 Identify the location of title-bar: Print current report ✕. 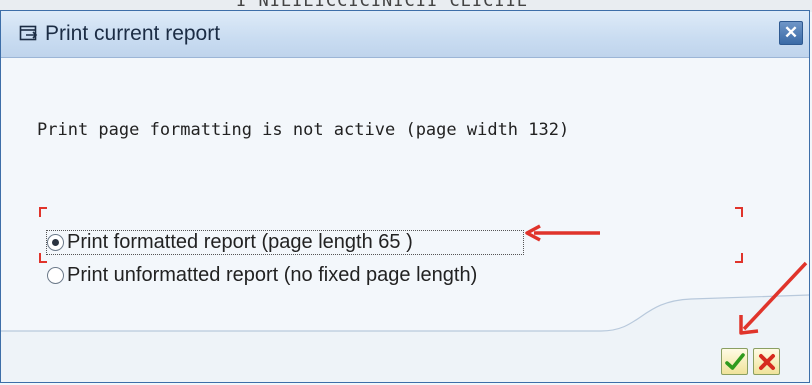
(405, 34).